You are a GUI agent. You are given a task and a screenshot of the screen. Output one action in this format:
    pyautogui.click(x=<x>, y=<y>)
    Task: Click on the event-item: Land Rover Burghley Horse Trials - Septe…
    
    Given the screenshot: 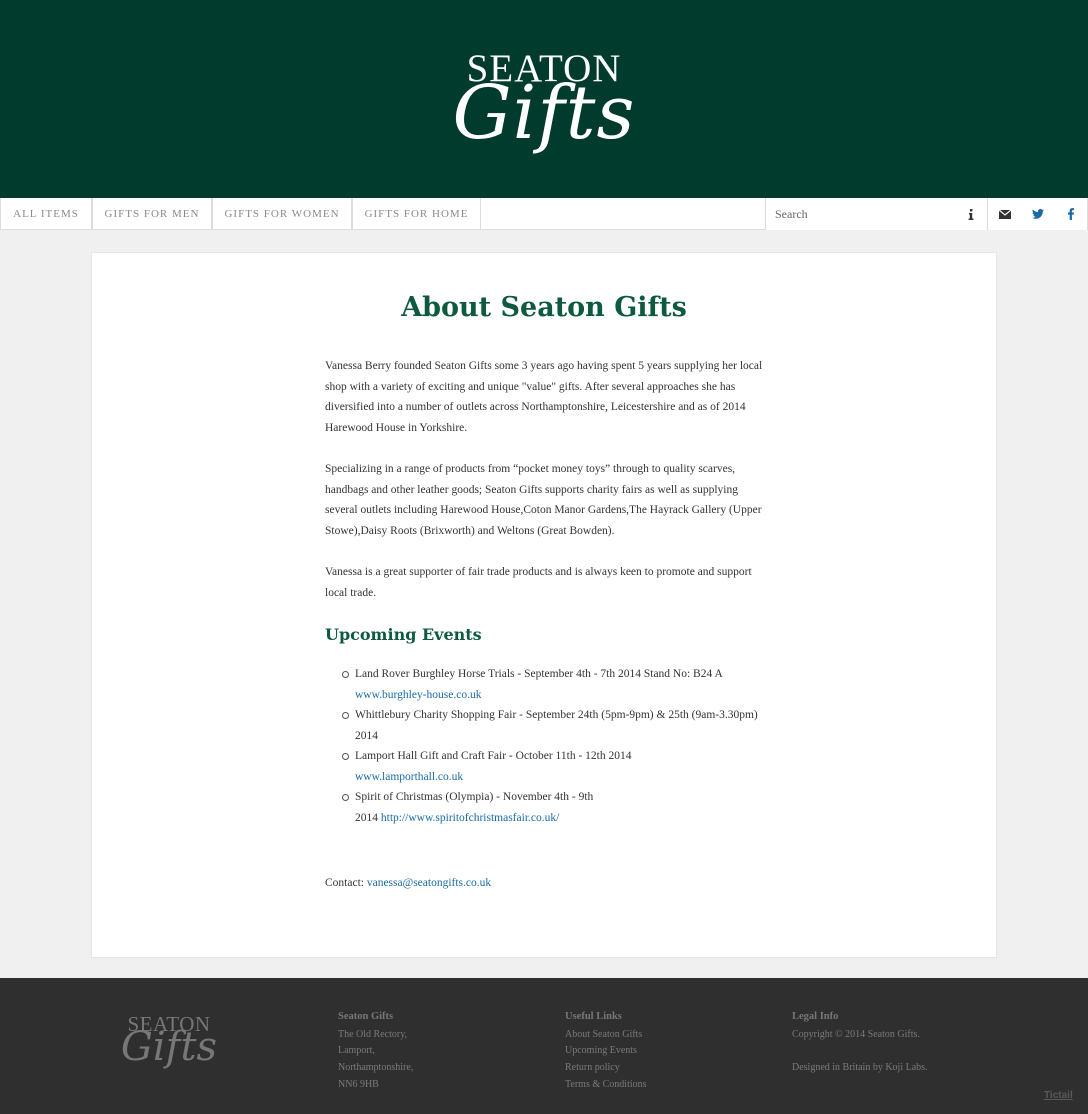 What is the action you would take?
    pyautogui.click(x=553, y=684)
    